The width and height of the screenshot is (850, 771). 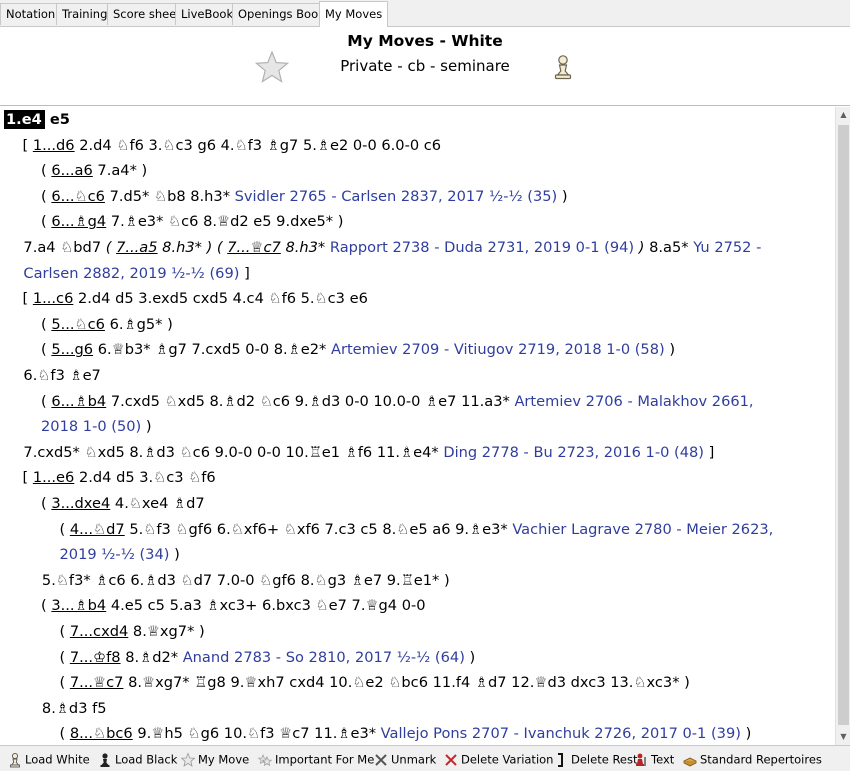 What do you see at coordinates (272, 67) in the screenshot?
I see `star-icon` at bounding box center [272, 67].